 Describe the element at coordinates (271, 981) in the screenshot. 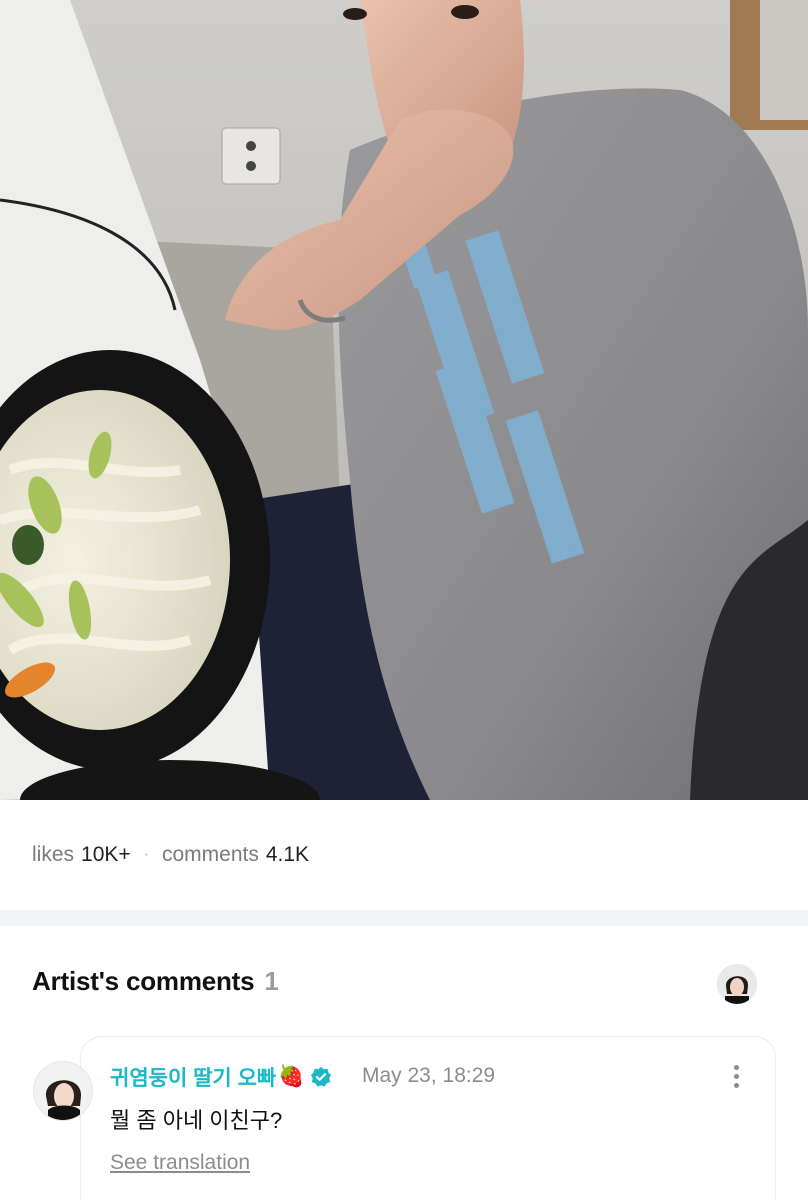

I see `artist-comments-count: 1` at that location.